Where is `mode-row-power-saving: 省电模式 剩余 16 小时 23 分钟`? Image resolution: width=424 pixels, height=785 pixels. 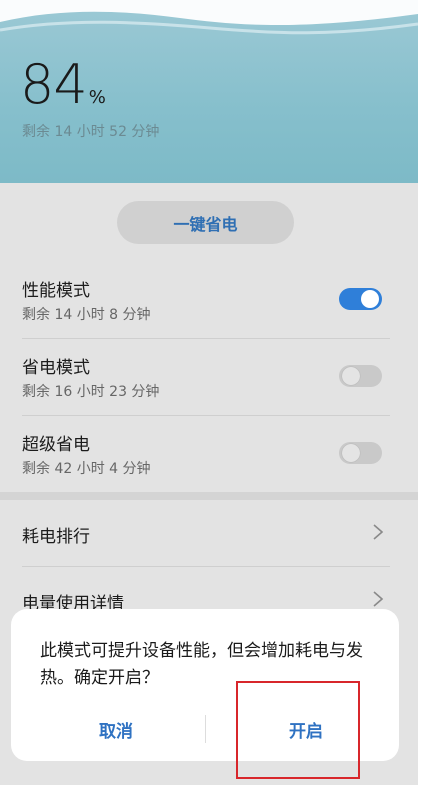
mode-row-power-saving: 省电模式 剩余 16 小时 23 分钟 is located at coordinates (209, 377).